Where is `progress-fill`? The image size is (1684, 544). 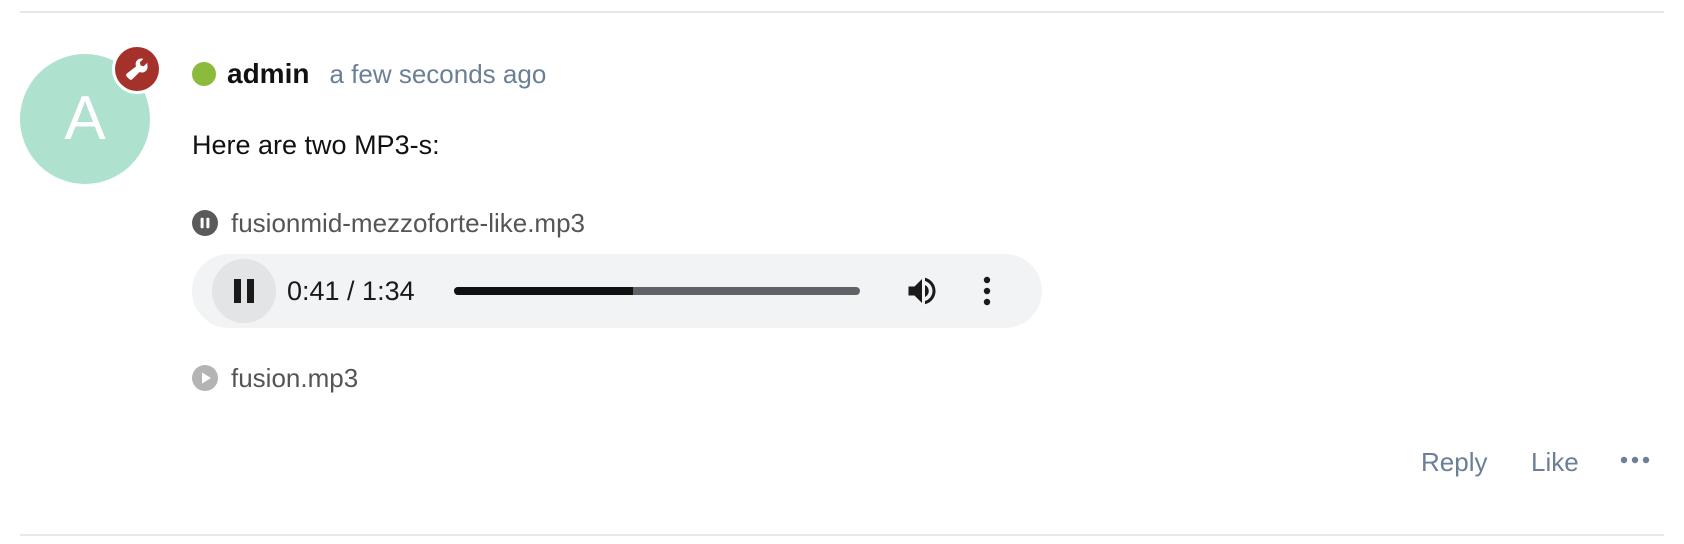 progress-fill is located at coordinates (543, 291).